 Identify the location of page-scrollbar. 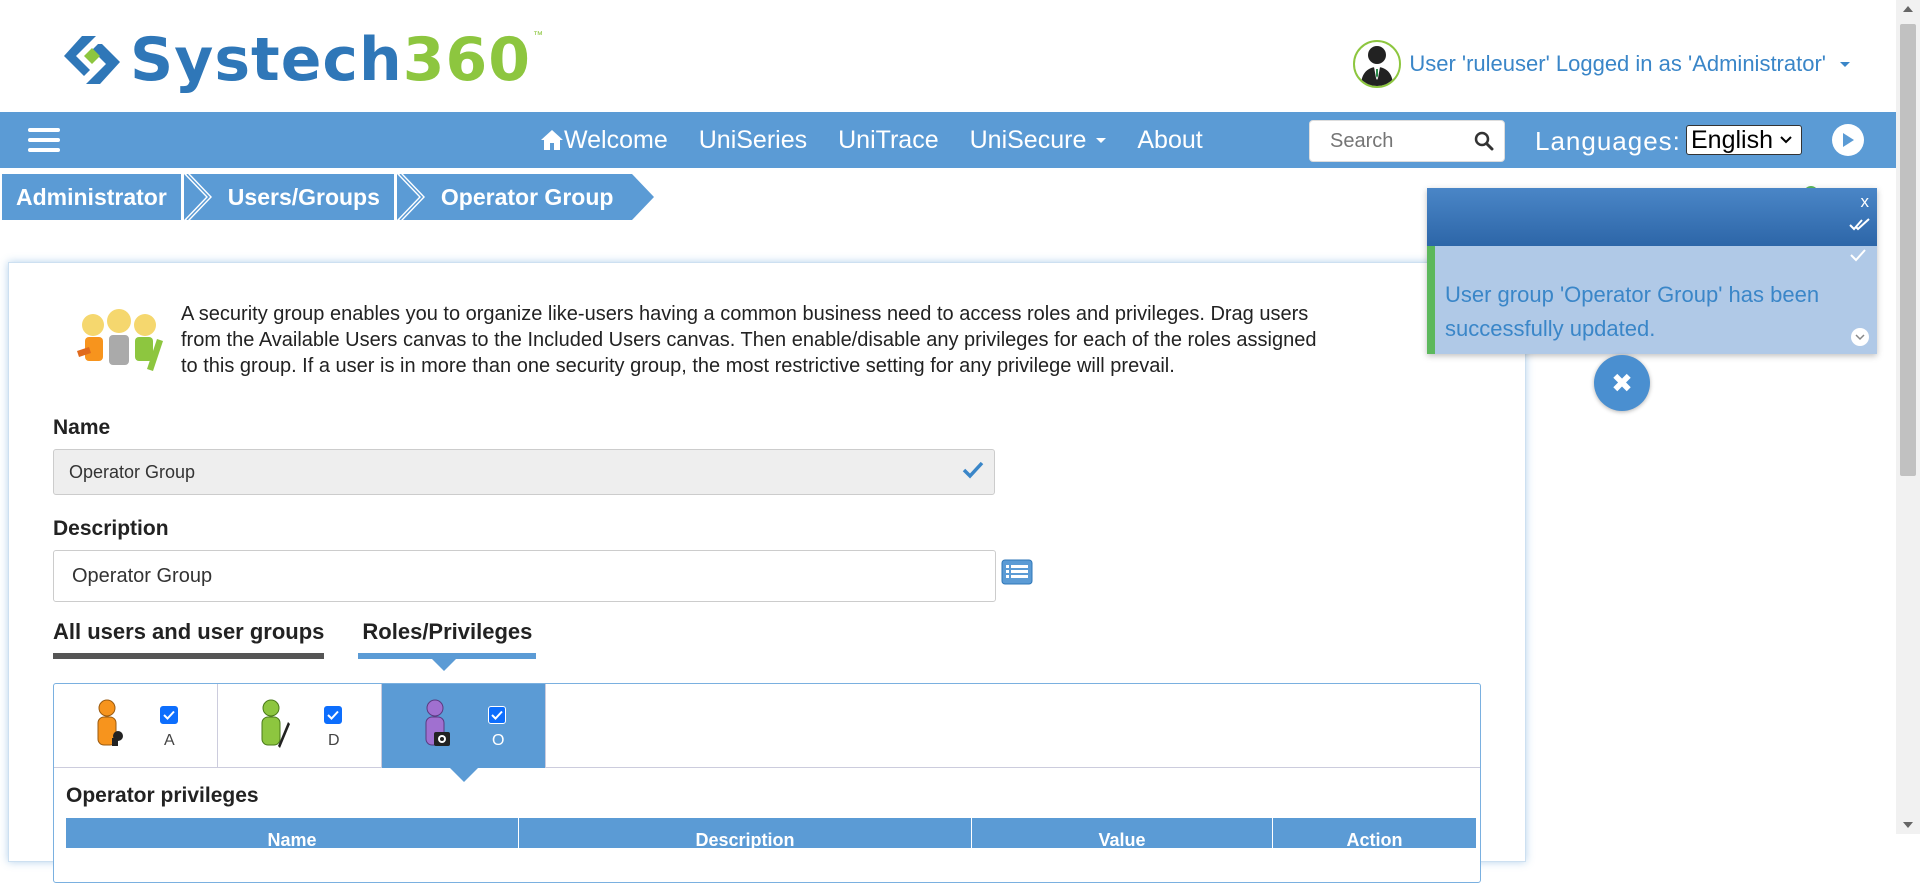
(1908, 417).